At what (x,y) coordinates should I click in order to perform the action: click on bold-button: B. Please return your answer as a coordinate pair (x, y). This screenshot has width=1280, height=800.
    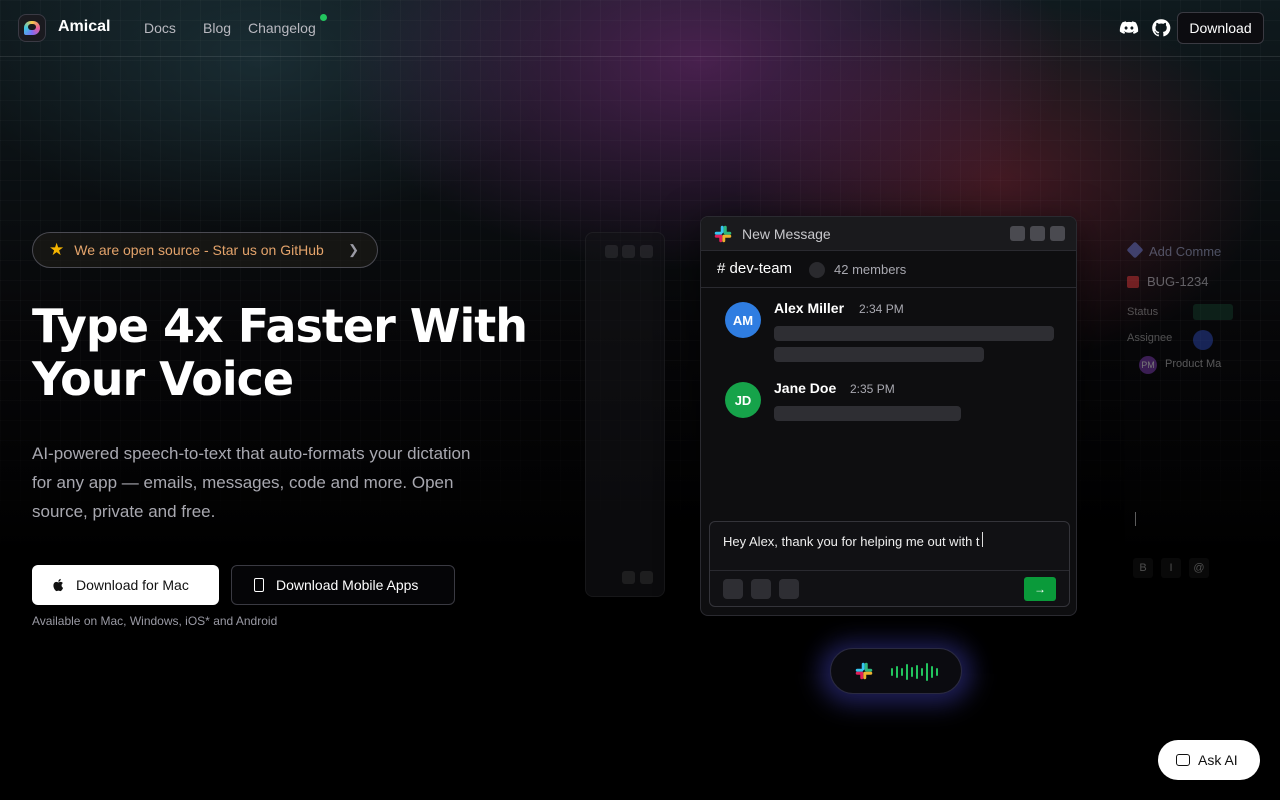
    Looking at the image, I should click on (1143, 568).